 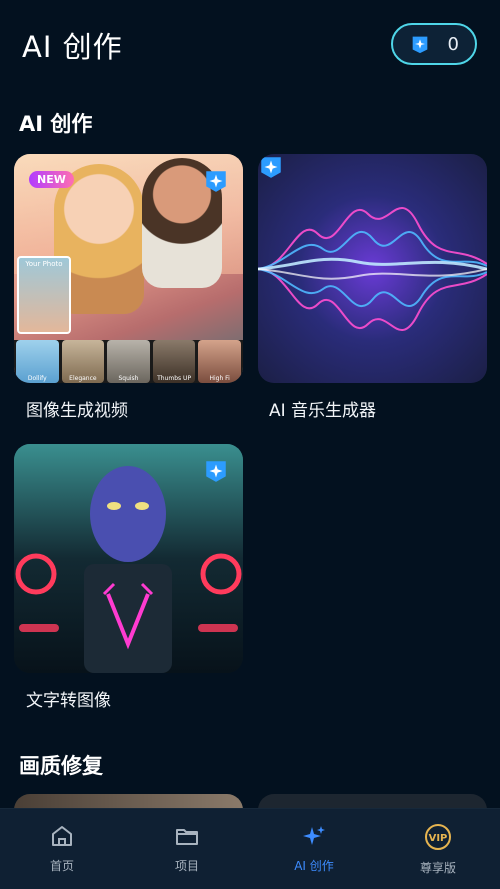 I want to click on header: AI 创作 0, so click(x=250, y=45).